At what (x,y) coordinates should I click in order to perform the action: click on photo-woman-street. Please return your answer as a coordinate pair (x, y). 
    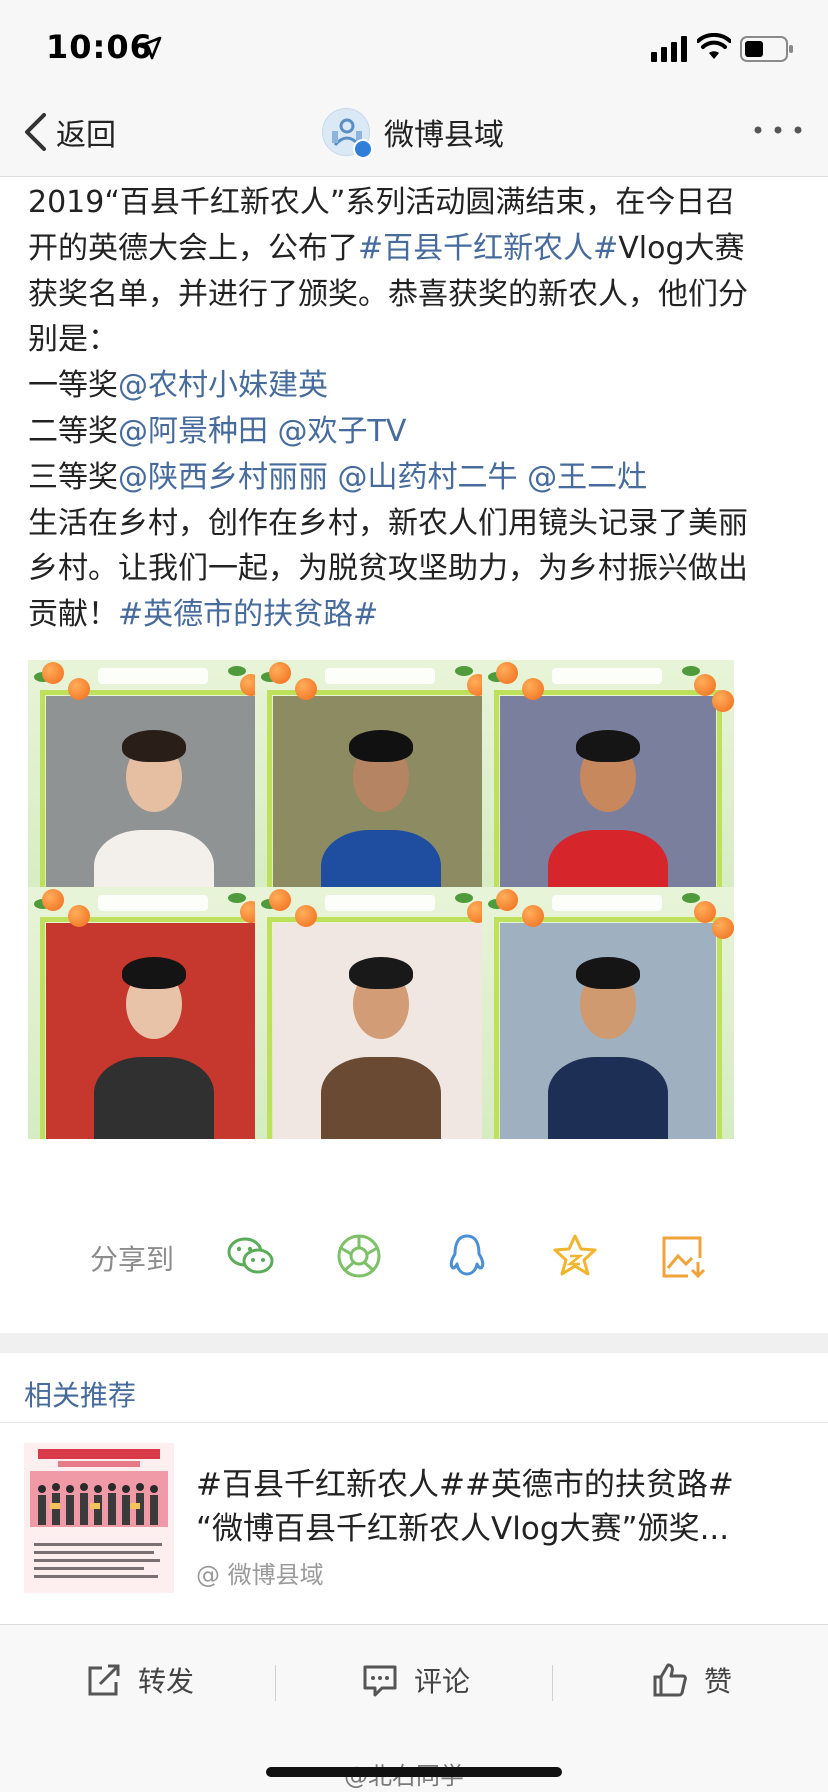
    Looking at the image, I should click on (154, 1013).